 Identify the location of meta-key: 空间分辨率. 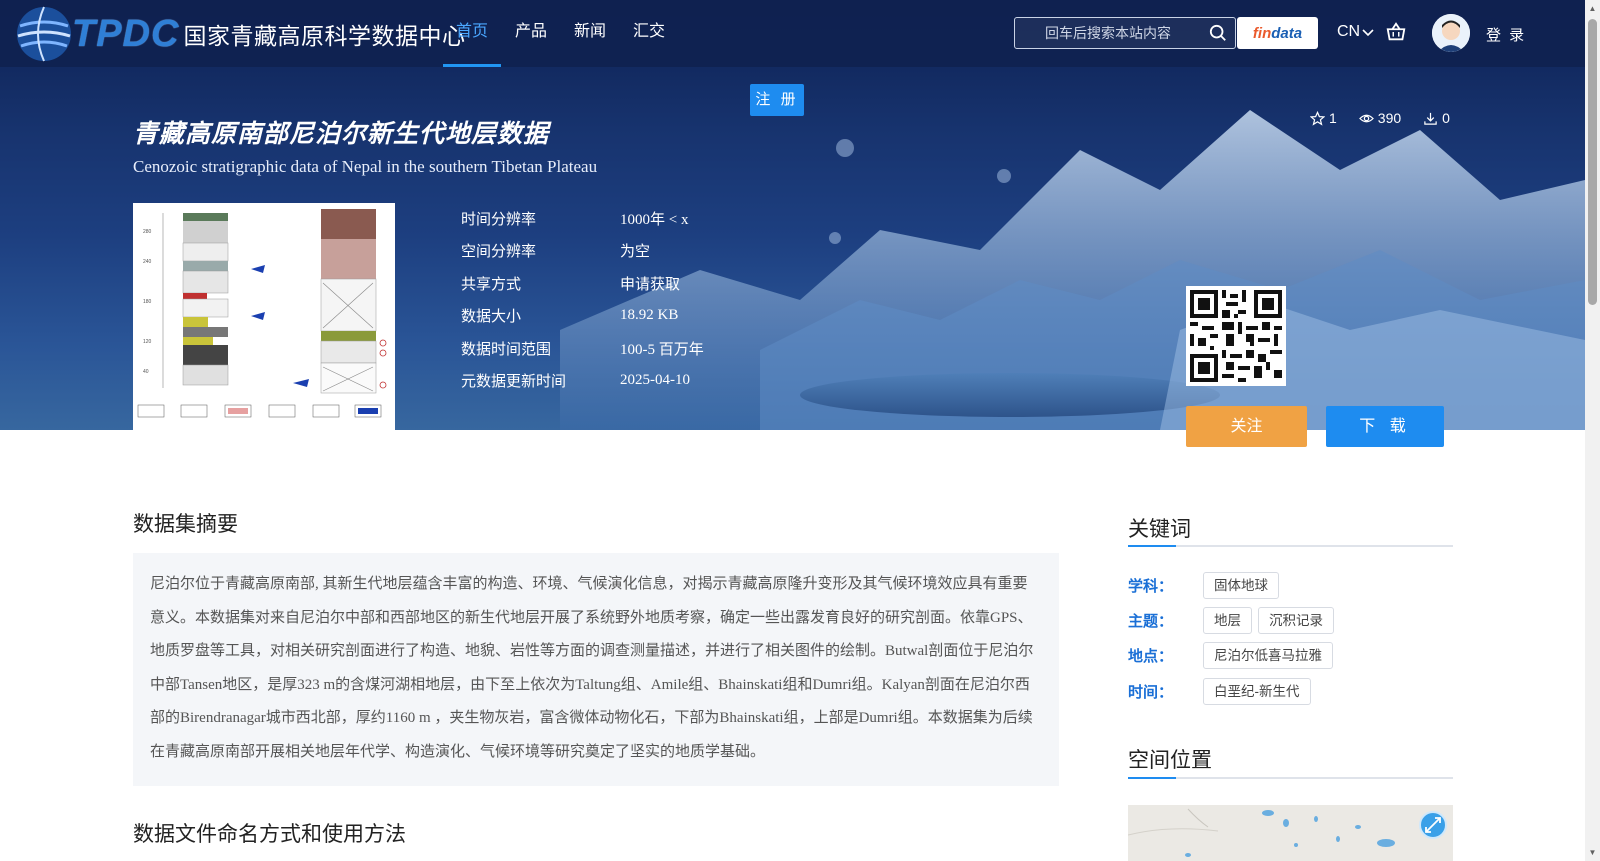
(499, 252).